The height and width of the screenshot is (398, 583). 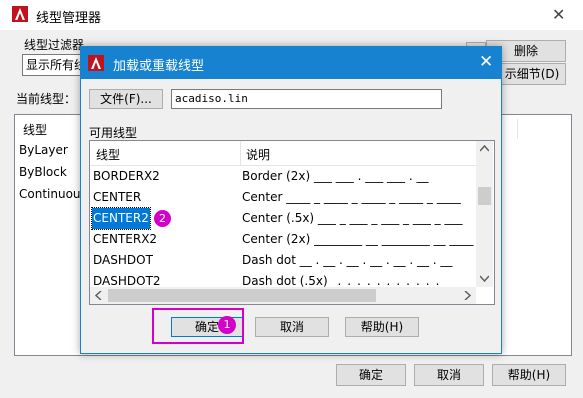 What do you see at coordinates (126, 176) in the screenshot?
I see `linetype-name: BORDERX2` at bounding box center [126, 176].